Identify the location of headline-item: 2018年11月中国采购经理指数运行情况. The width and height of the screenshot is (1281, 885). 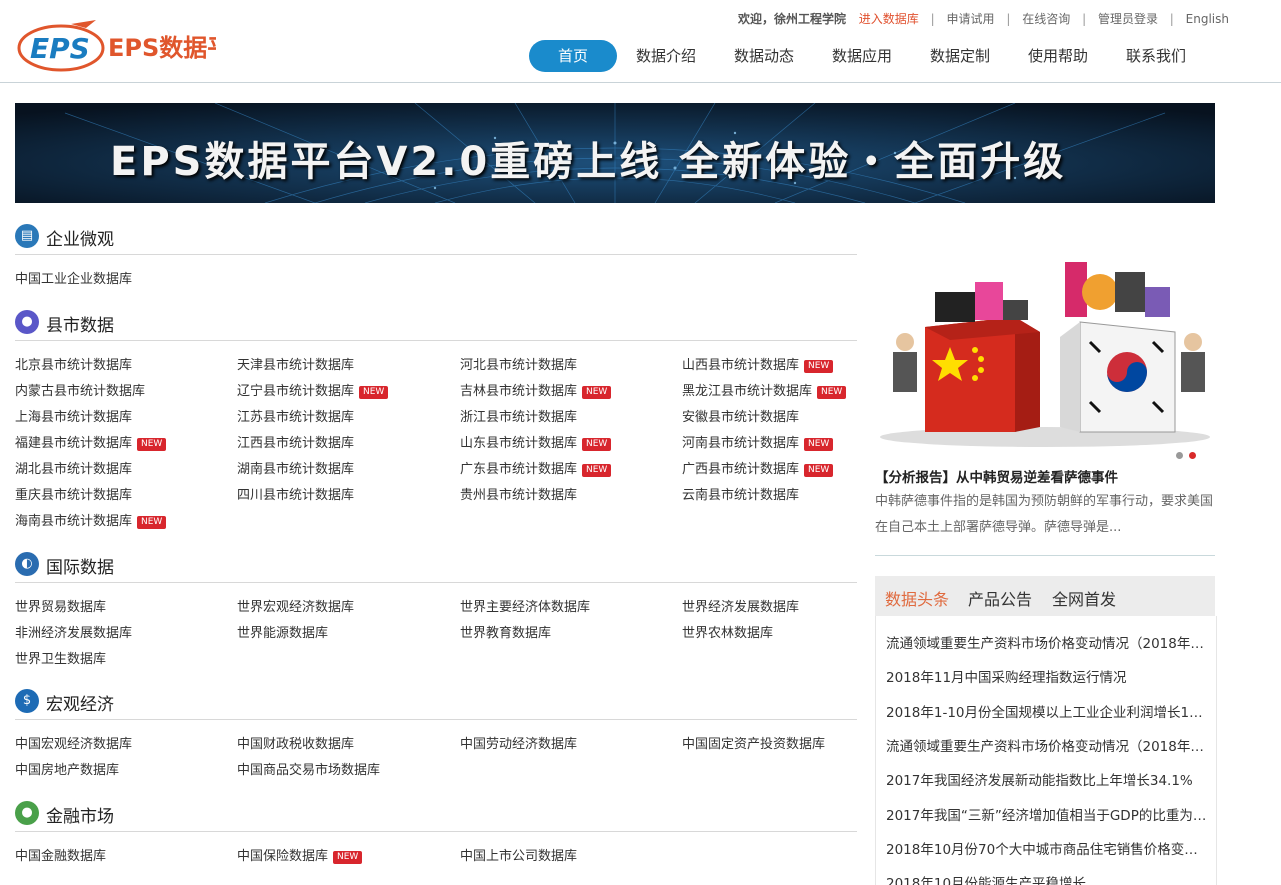
(1048, 676).